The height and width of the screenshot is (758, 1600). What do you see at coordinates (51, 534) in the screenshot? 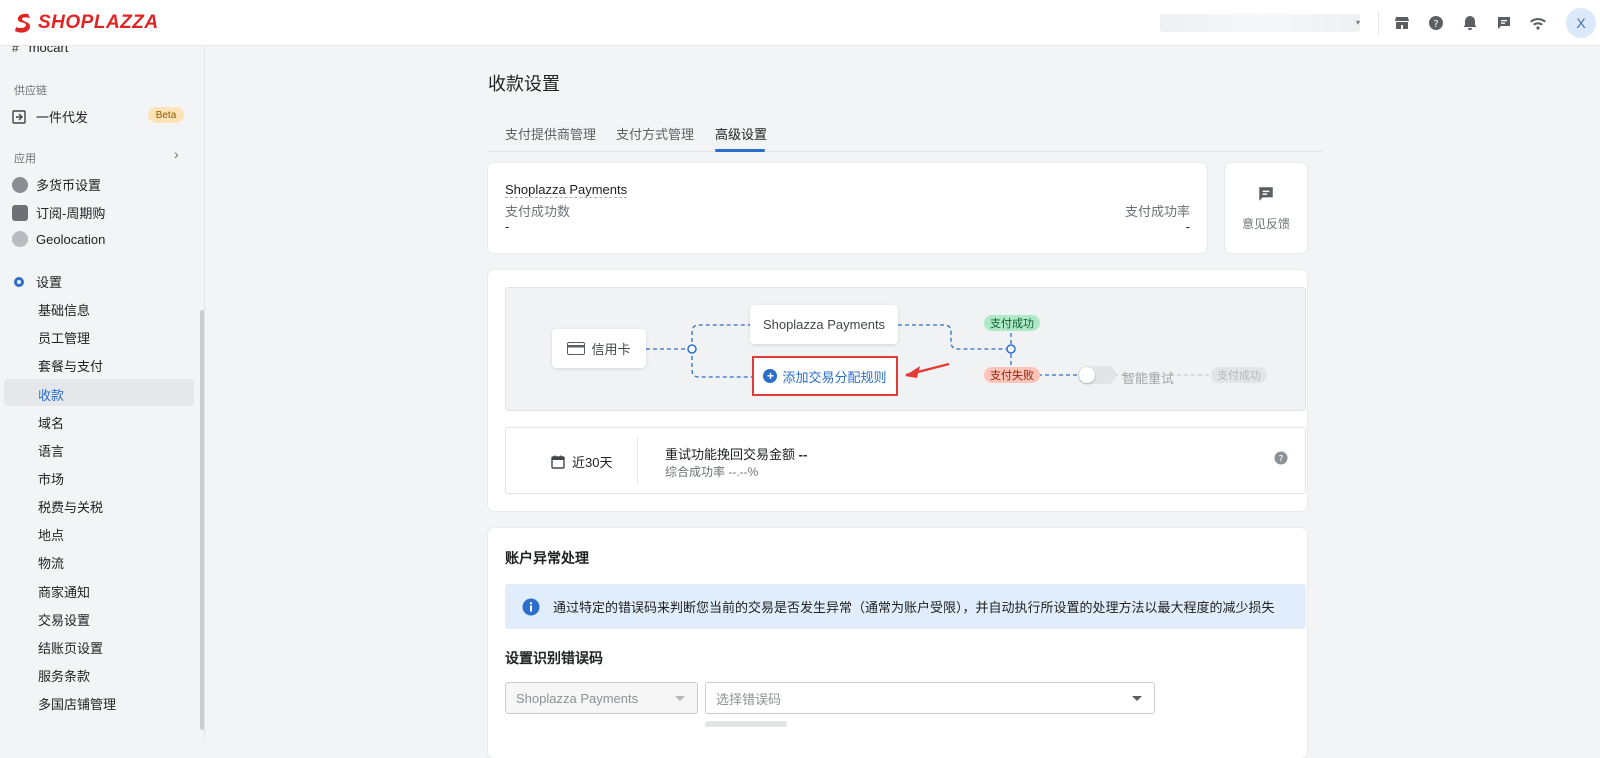
I see `sidebar-item-locations: 地点` at bounding box center [51, 534].